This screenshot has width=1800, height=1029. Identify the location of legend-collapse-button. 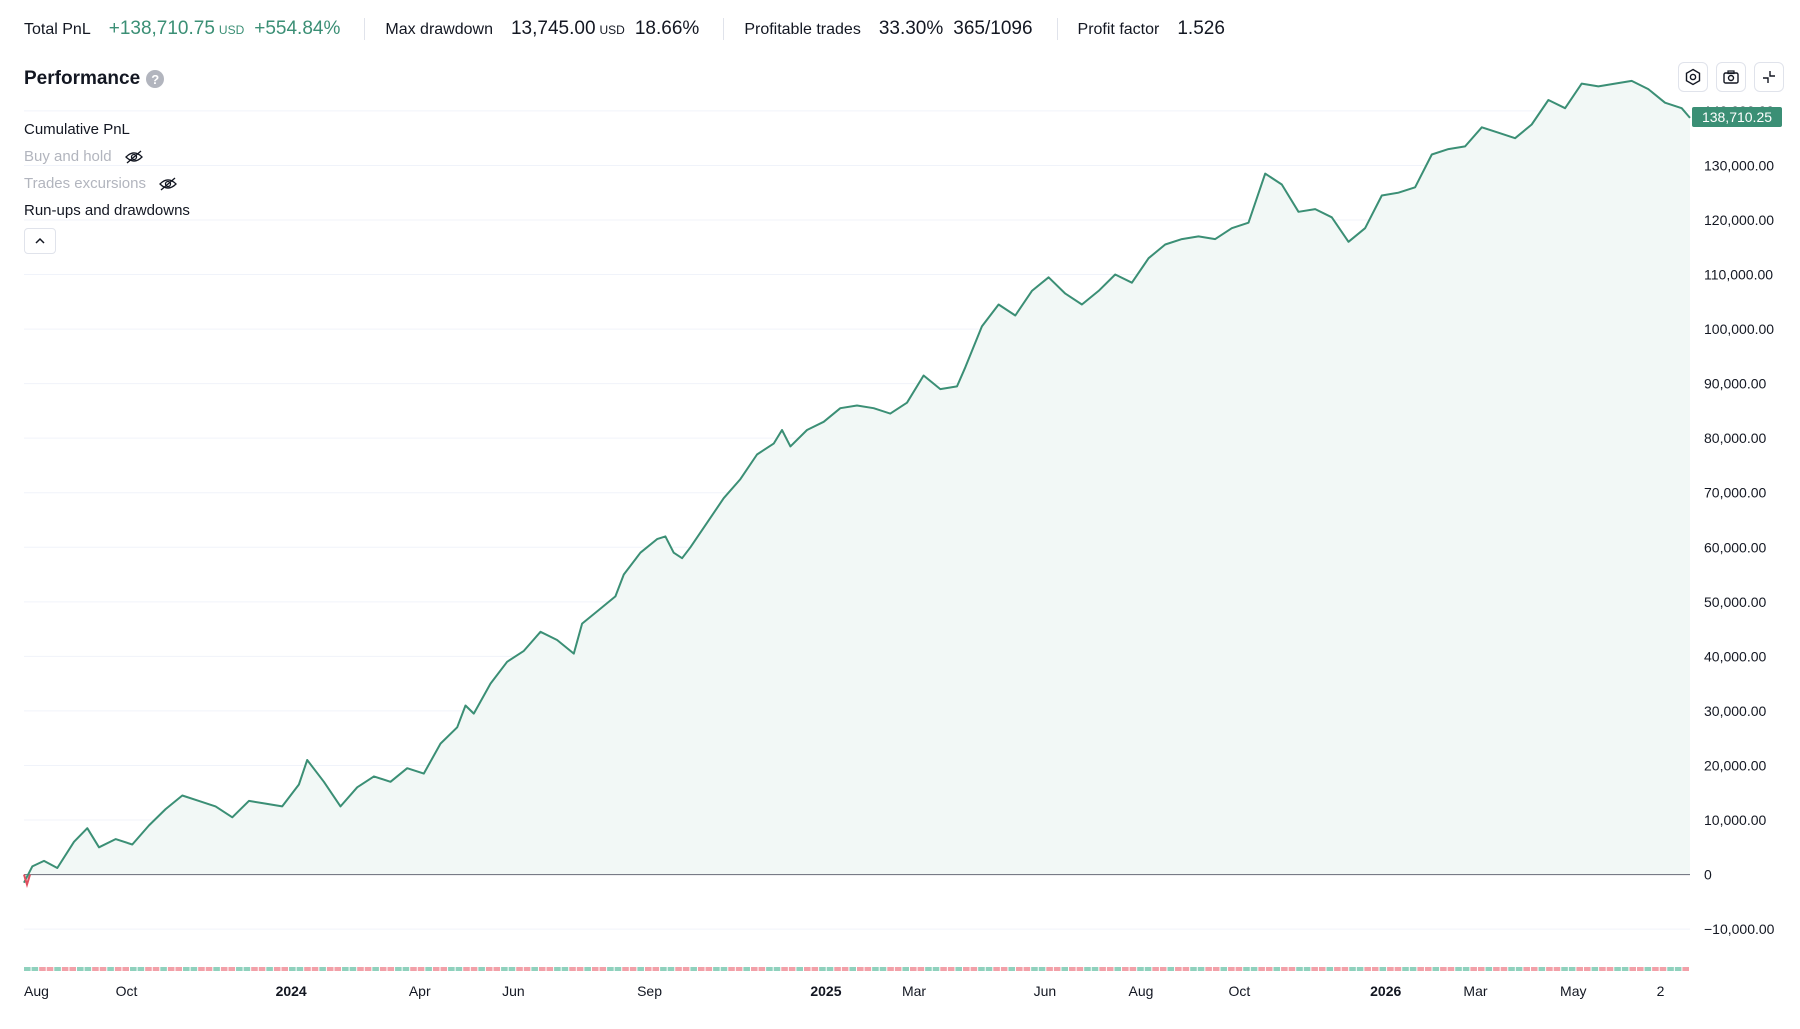
(40, 241).